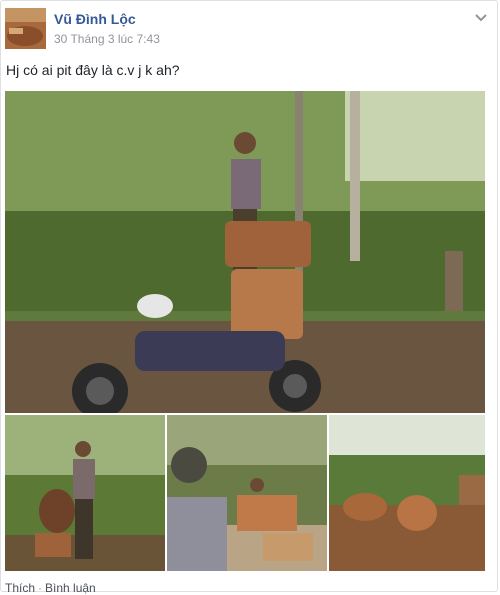 The image size is (500, 595). Describe the element at coordinates (25, 28) in the screenshot. I see `avatar` at that location.